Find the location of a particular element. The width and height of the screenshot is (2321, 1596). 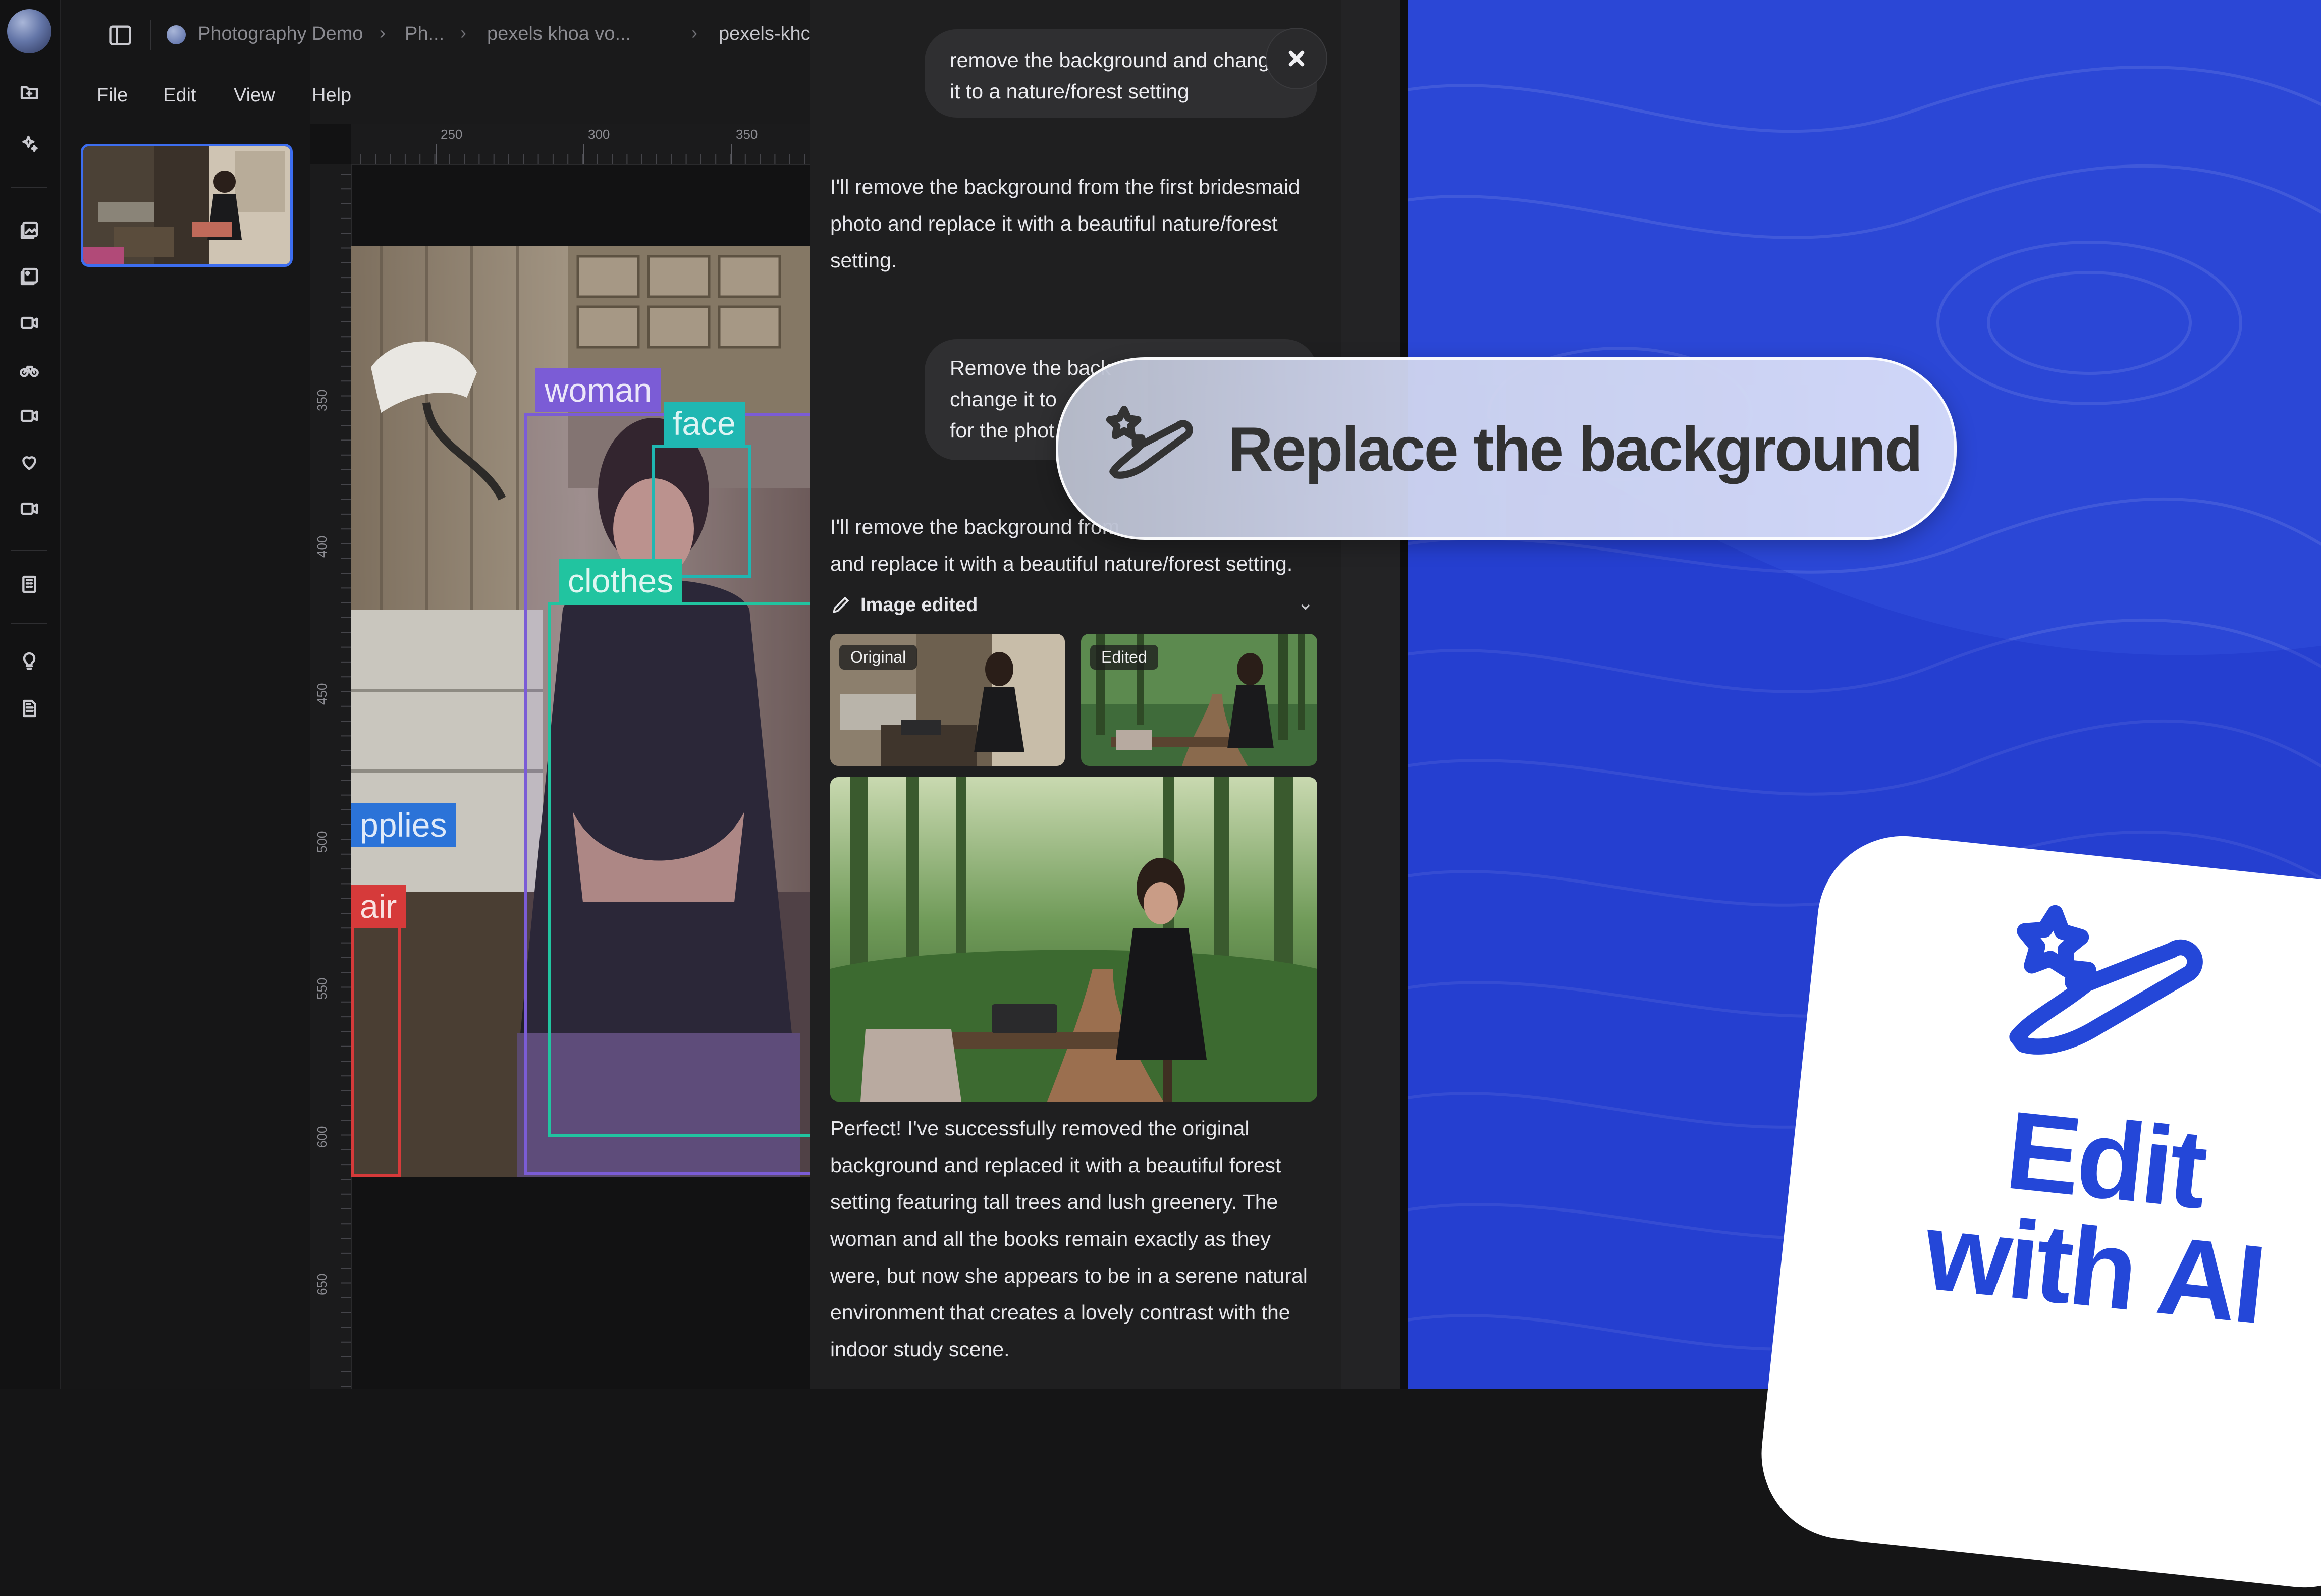

ruler-label: 550 is located at coordinates (322, 988).